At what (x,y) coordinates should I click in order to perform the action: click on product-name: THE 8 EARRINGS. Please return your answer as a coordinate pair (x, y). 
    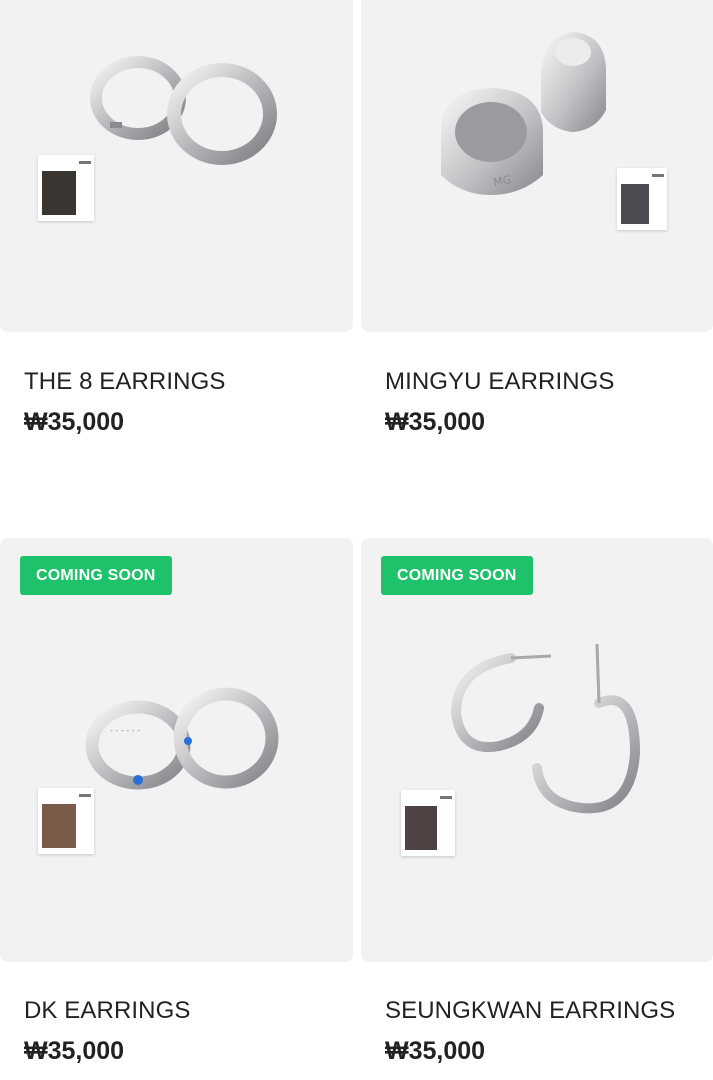
    Looking at the image, I should click on (124, 382).